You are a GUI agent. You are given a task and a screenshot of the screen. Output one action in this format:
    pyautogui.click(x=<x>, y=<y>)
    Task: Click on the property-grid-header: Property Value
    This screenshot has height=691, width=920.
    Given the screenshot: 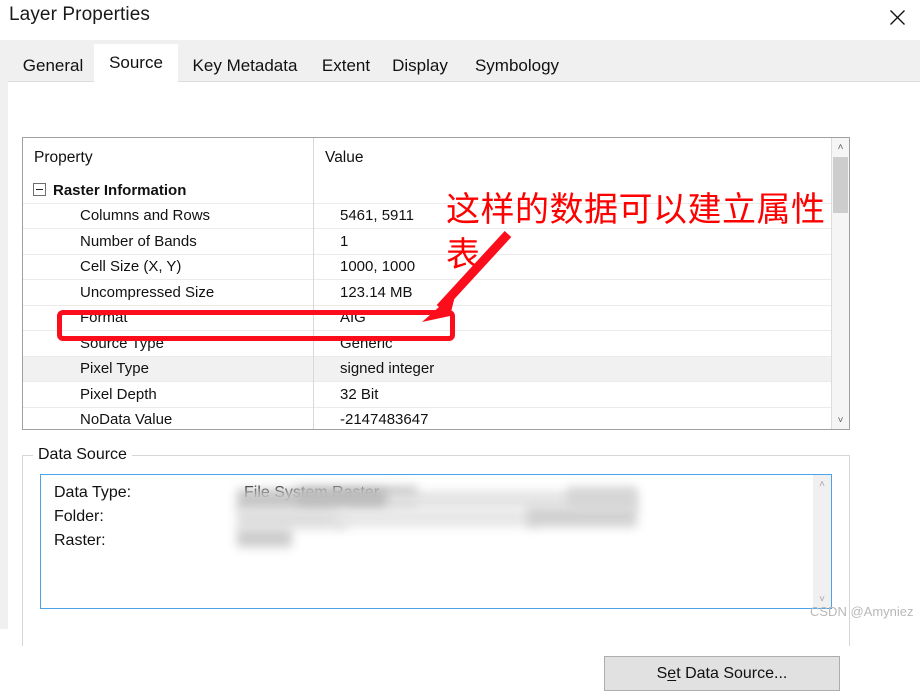 What is the action you would take?
    pyautogui.click(x=427, y=158)
    